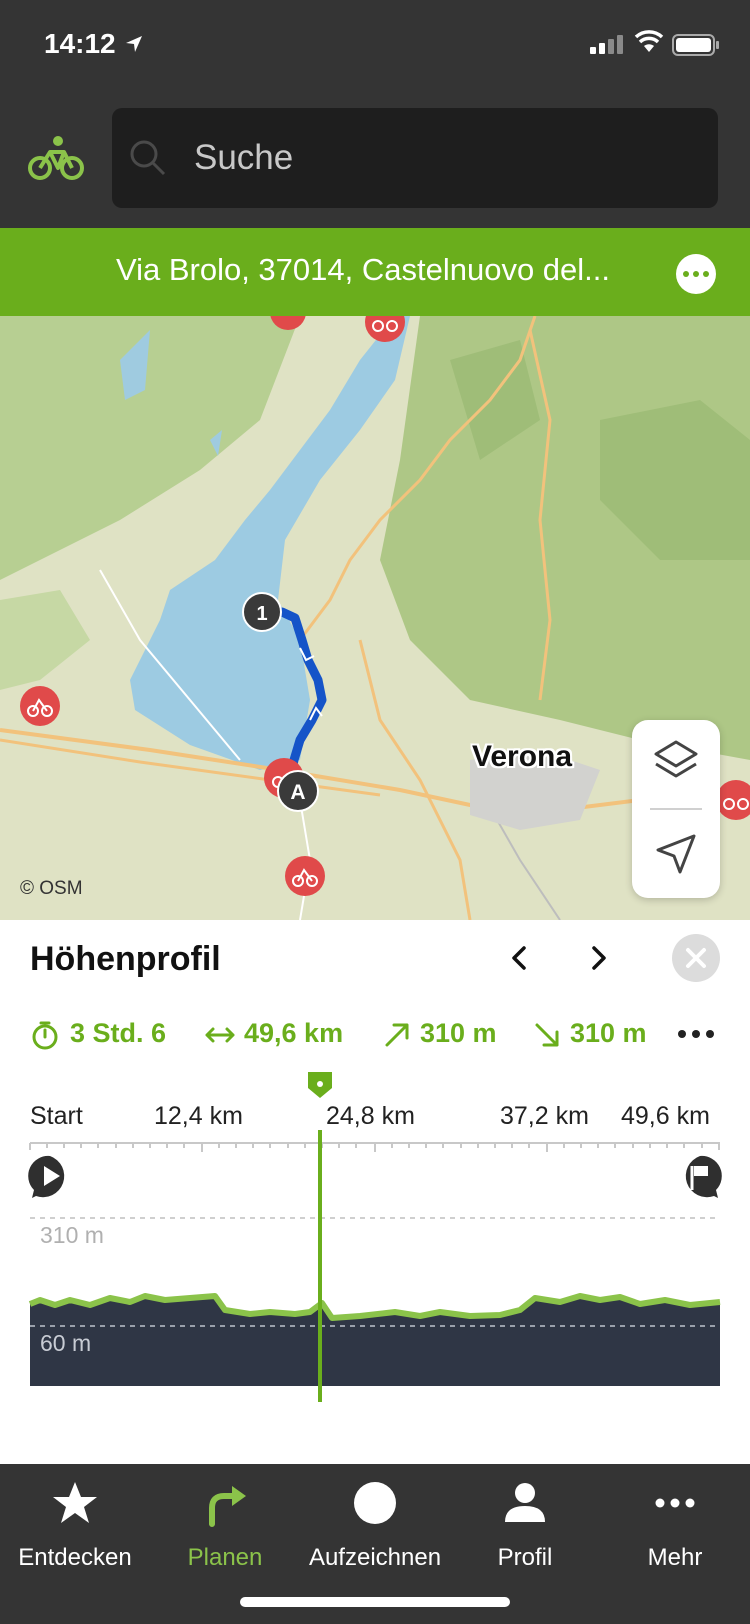 Image resolution: width=750 pixels, height=1624 pixels. I want to click on descent-icon, so click(547, 1035).